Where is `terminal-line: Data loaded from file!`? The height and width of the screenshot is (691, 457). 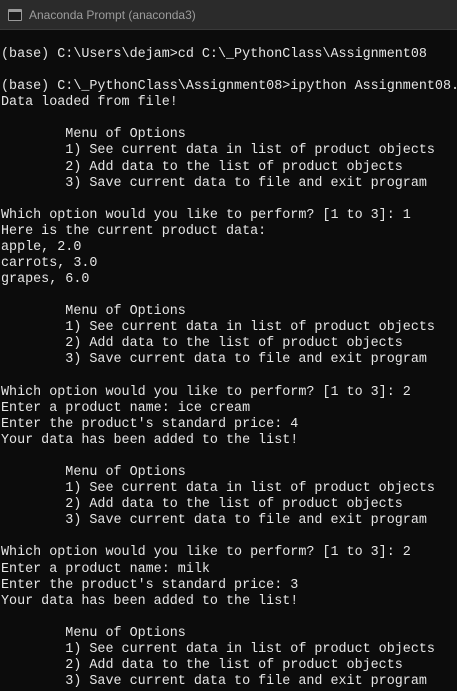 terminal-line: Data loaded from file! is located at coordinates (89, 103).